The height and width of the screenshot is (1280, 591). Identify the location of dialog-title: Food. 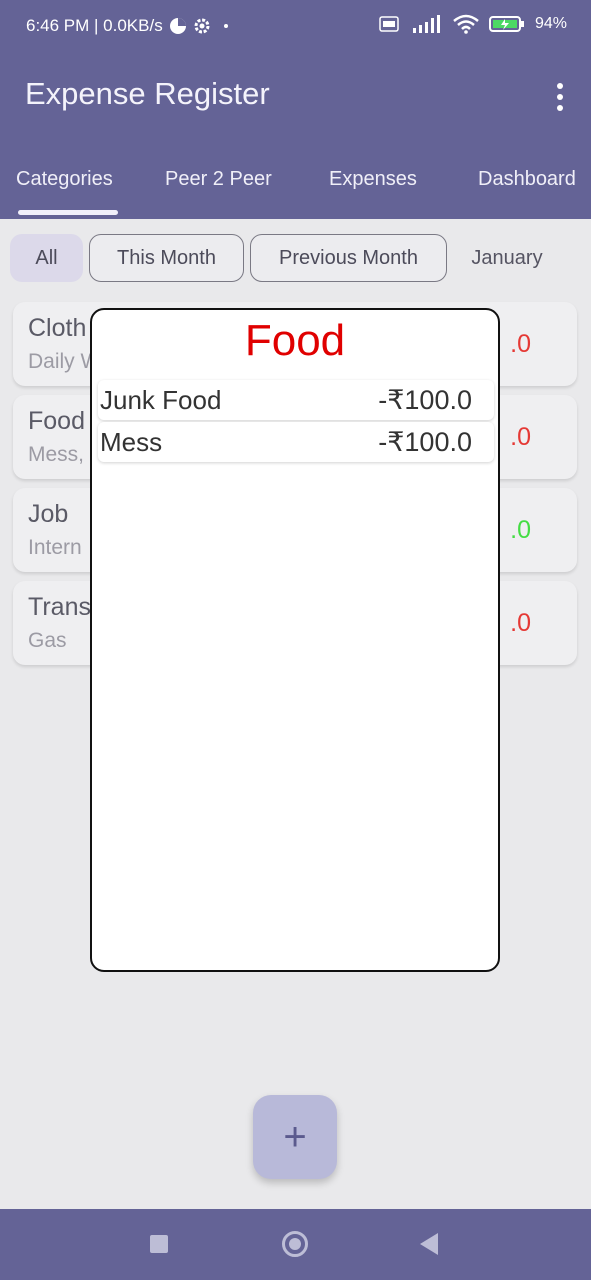
(295, 340).